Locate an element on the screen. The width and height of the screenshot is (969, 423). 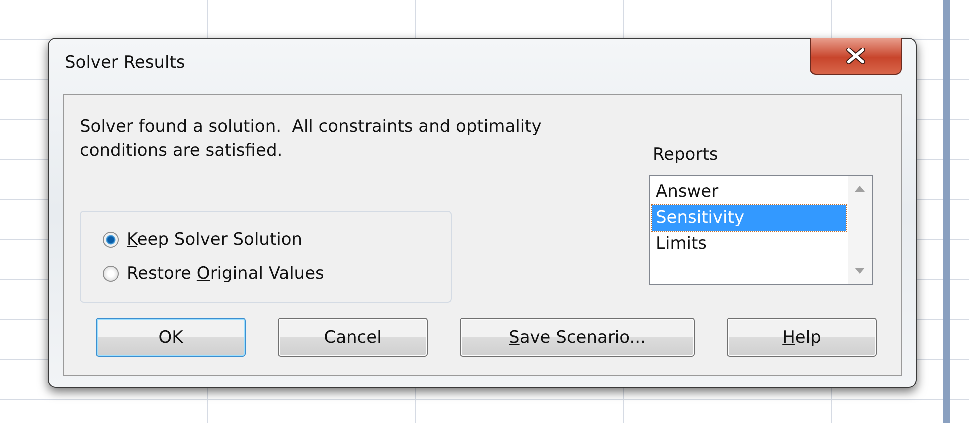
dialog-button: Help is located at coordinates (802, 337).